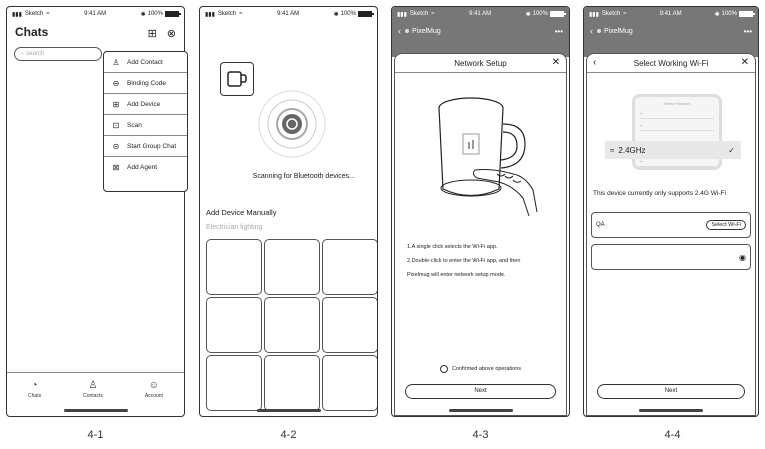 Image resolution: width=765 pixels, height=449 pixels. What do you see at coordinates (488, 157) in the screenshot?
I see `mug-press-illustration` at bounding box center [488, 157].